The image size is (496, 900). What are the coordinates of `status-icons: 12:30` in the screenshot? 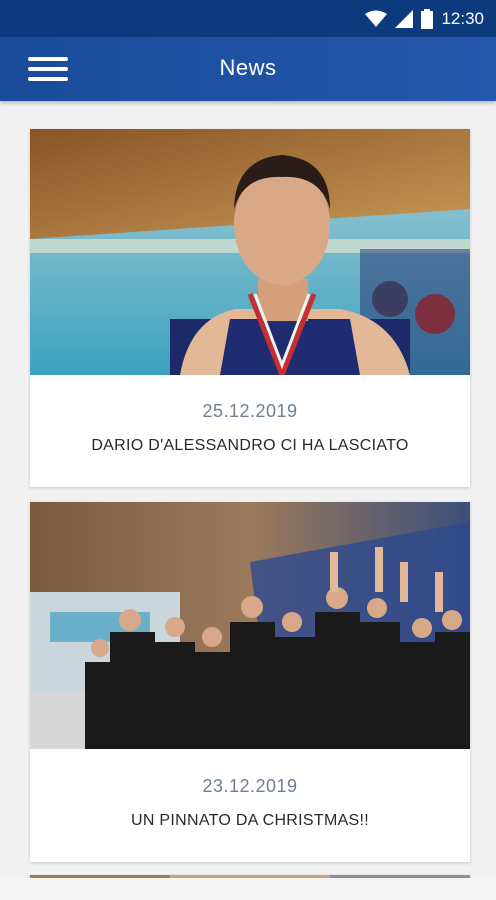 It's located at (424, 19).